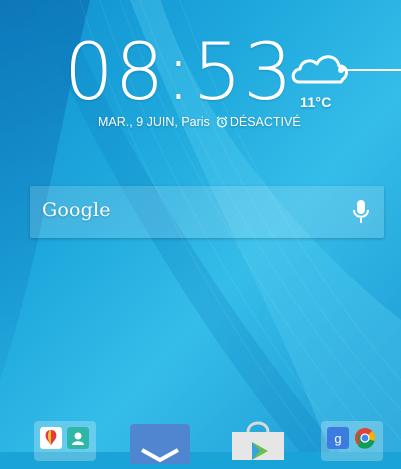 The height and width of the screenshot is (469, 401). Describe the element at coordinates (243, 73) in the screenshot. I see `clock-minutes: 53` at that location.